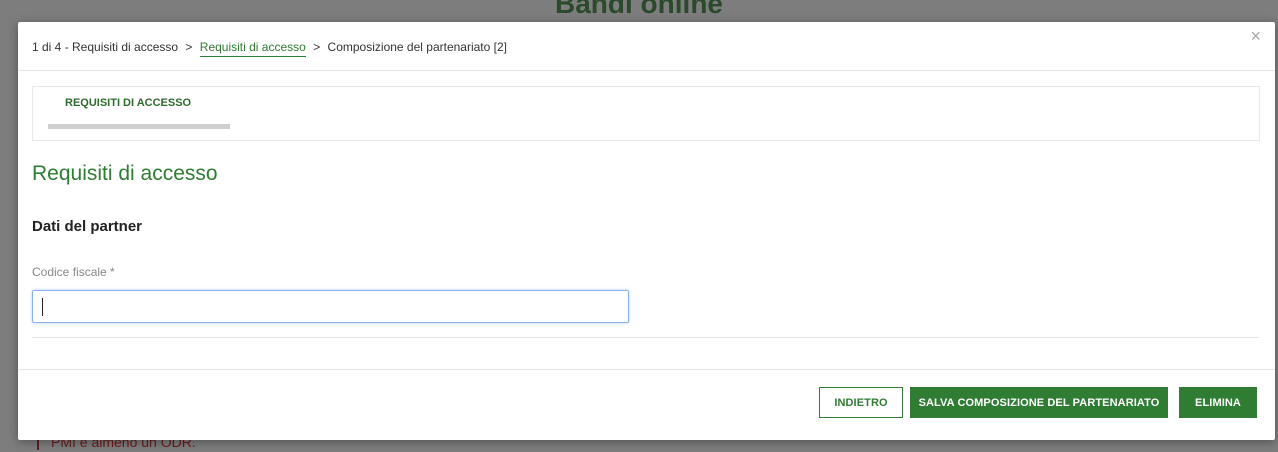 This screenshot has height=452, width=1278. I want to click on step-progress-bar, so click(139, 126).